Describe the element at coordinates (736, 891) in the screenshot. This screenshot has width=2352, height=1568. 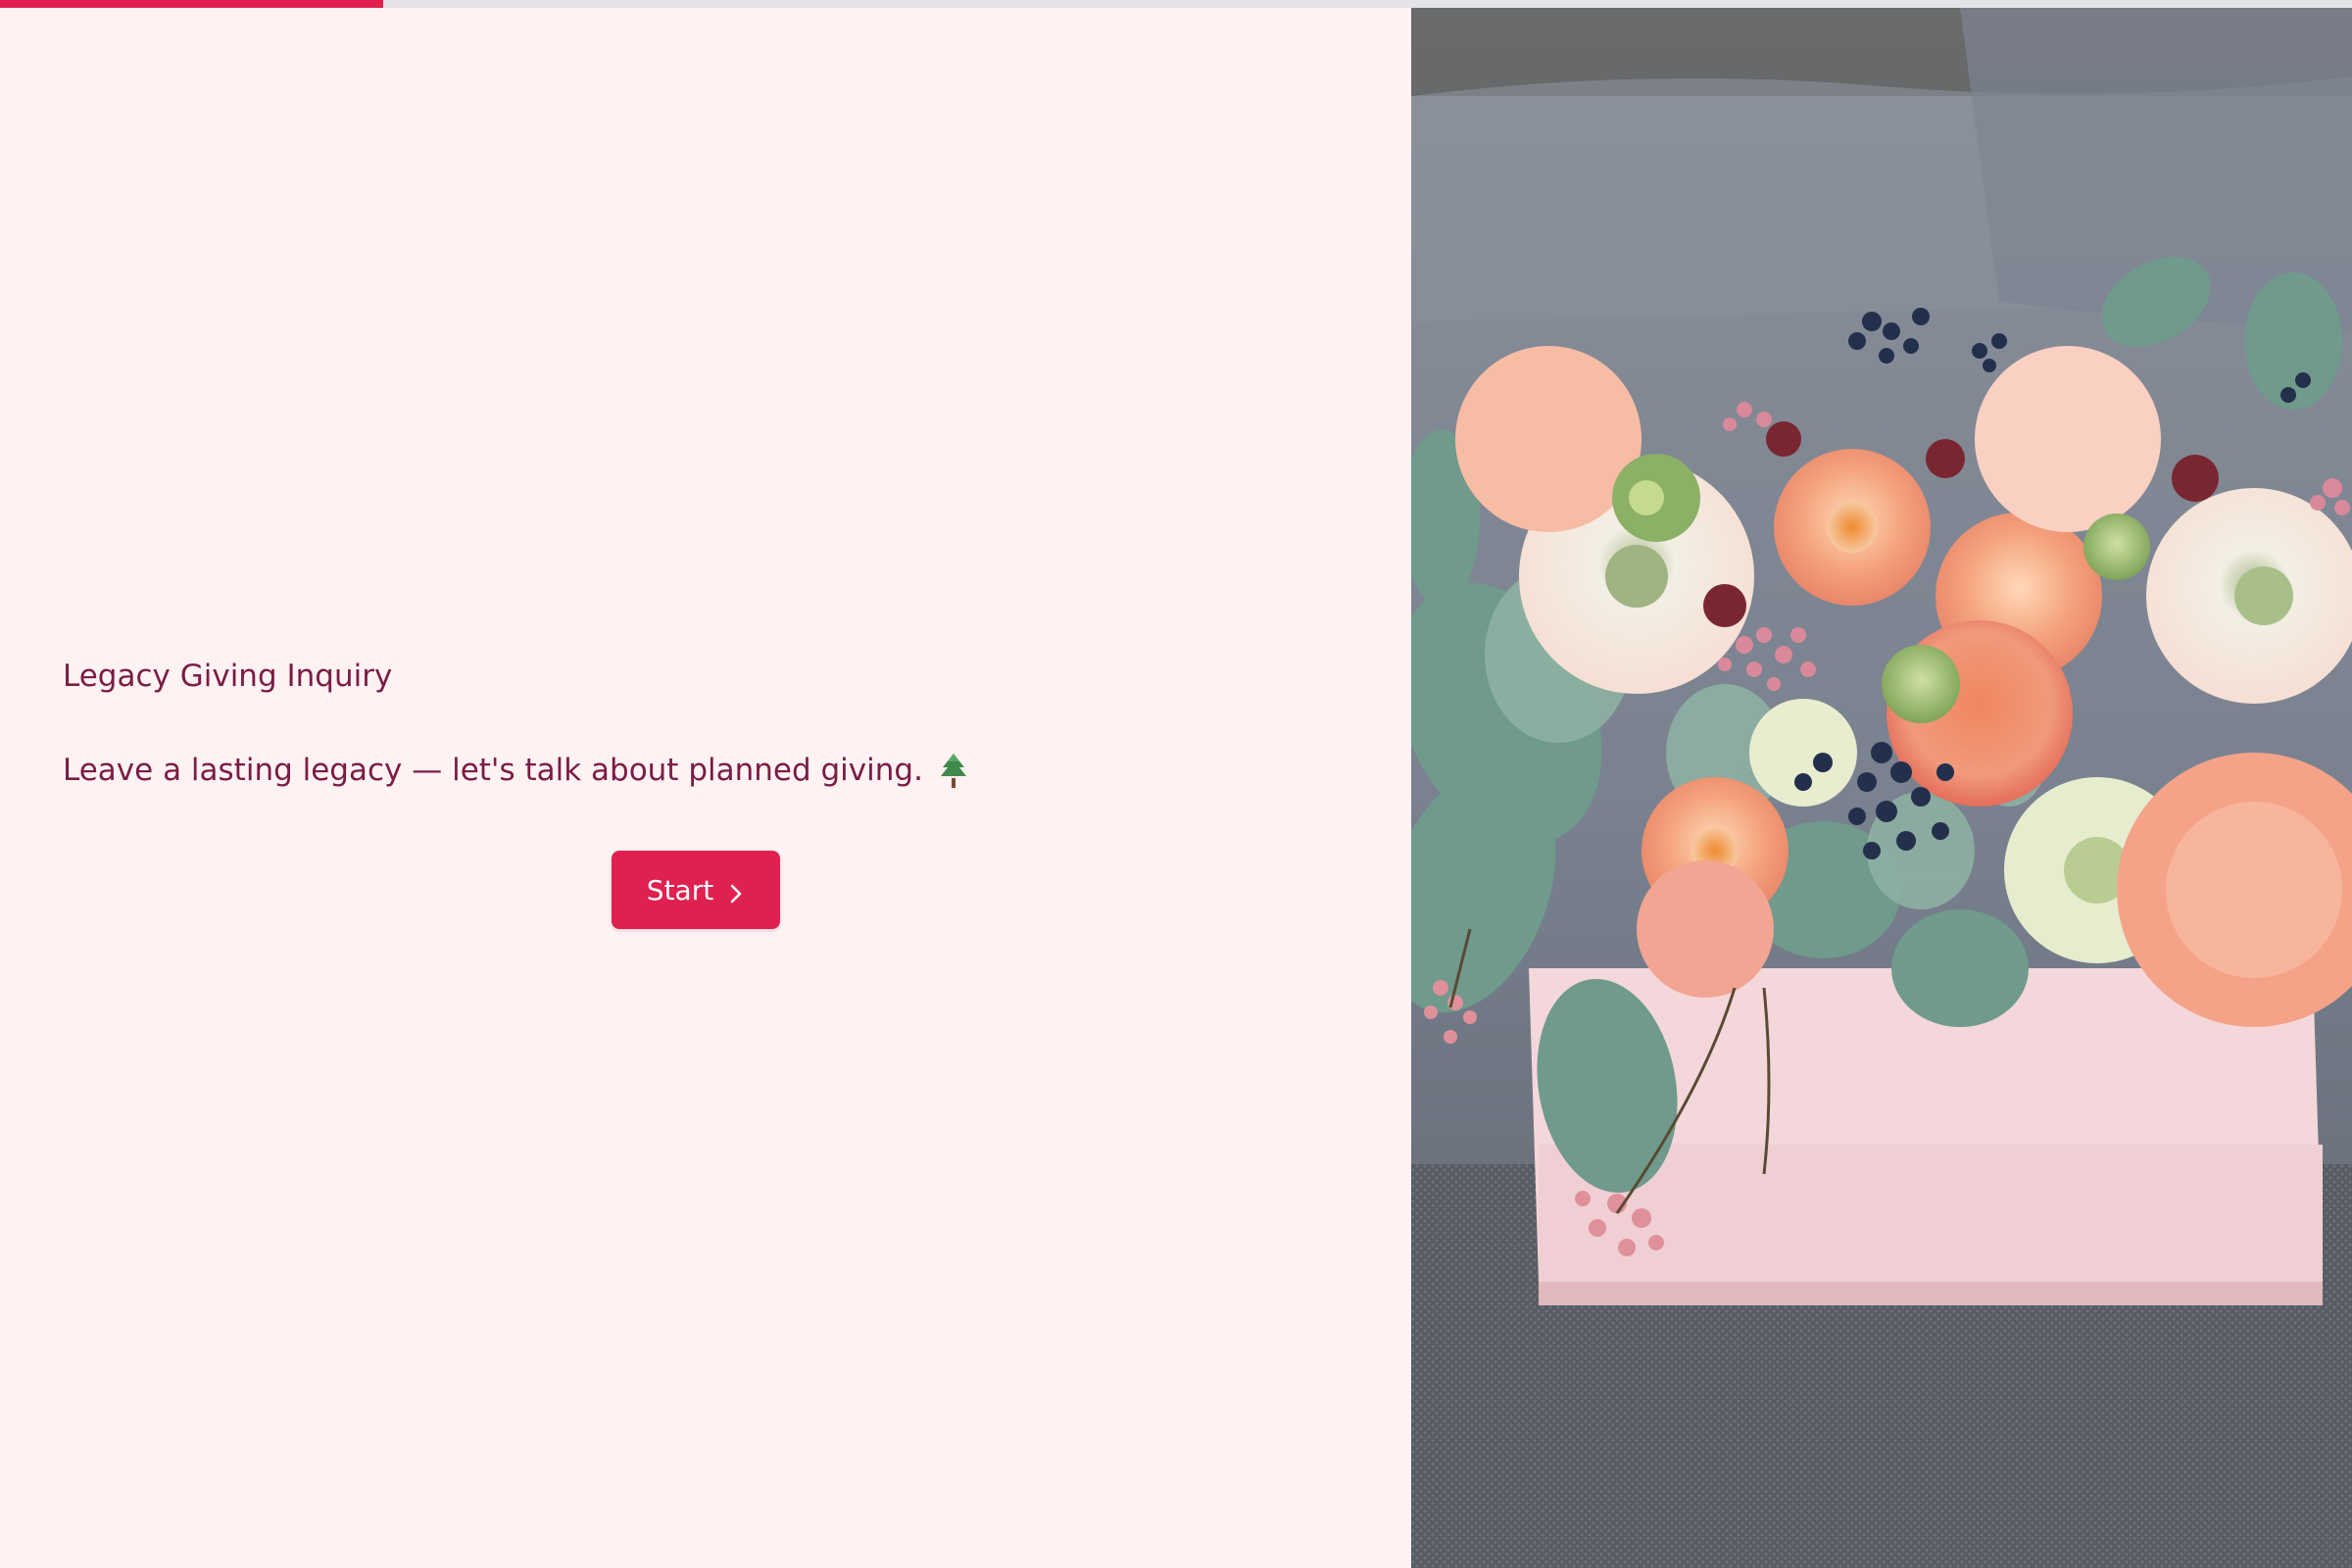
I see `chevron-right-icon` at that location.